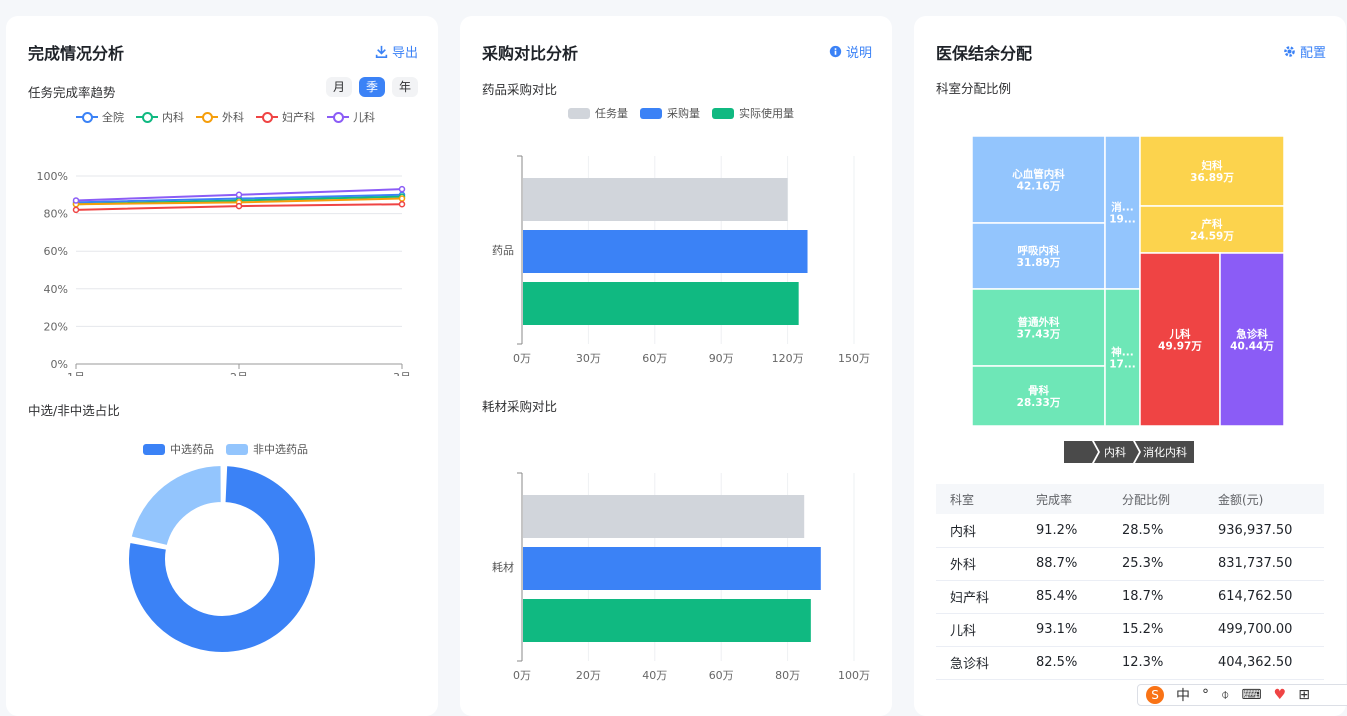 Image resolution: width=1347 pixels, height=716 pixels. Describe the element at coordinates (1065, 564) in the screenshot. I see `cell-completion: 88.7%` at that location.